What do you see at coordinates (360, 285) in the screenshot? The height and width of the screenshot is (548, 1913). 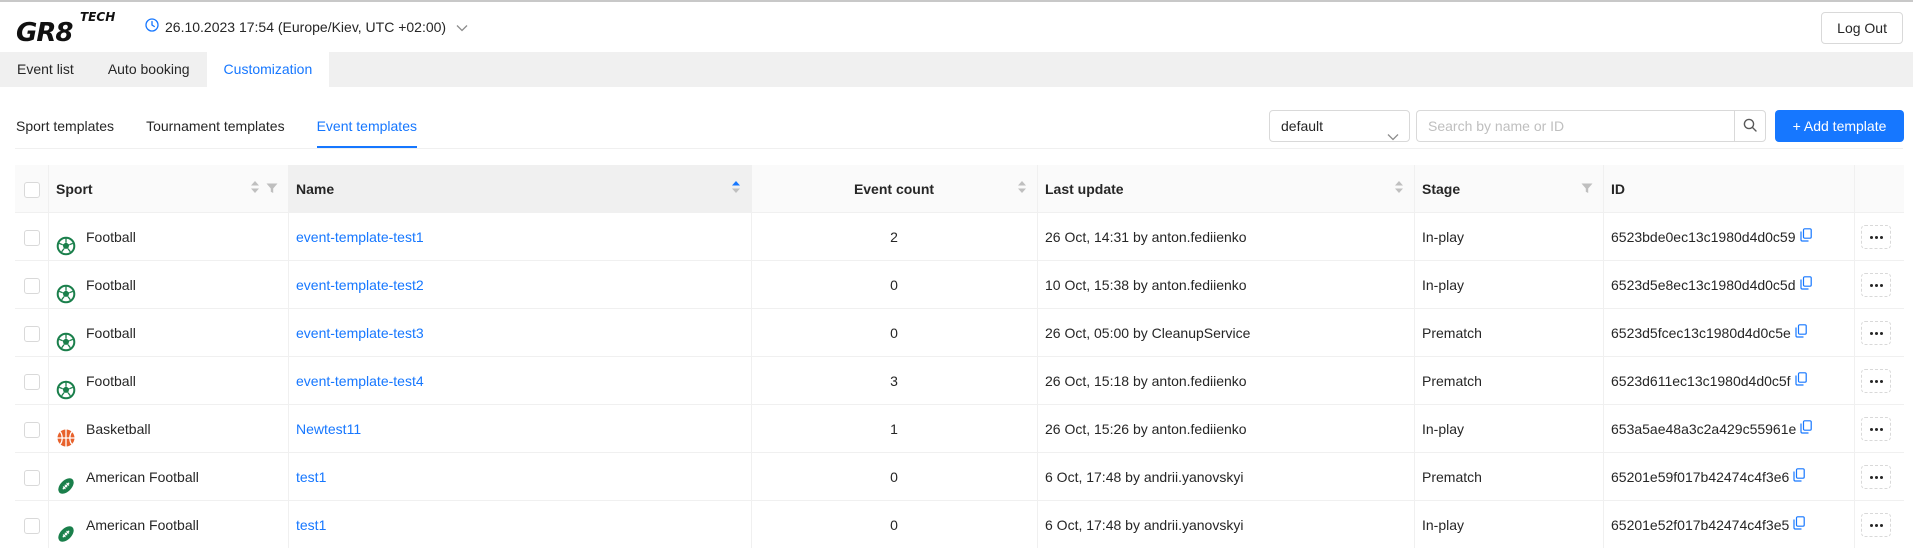 I see `template-name-link: event-template-test2` at bounding box center [360, 285].